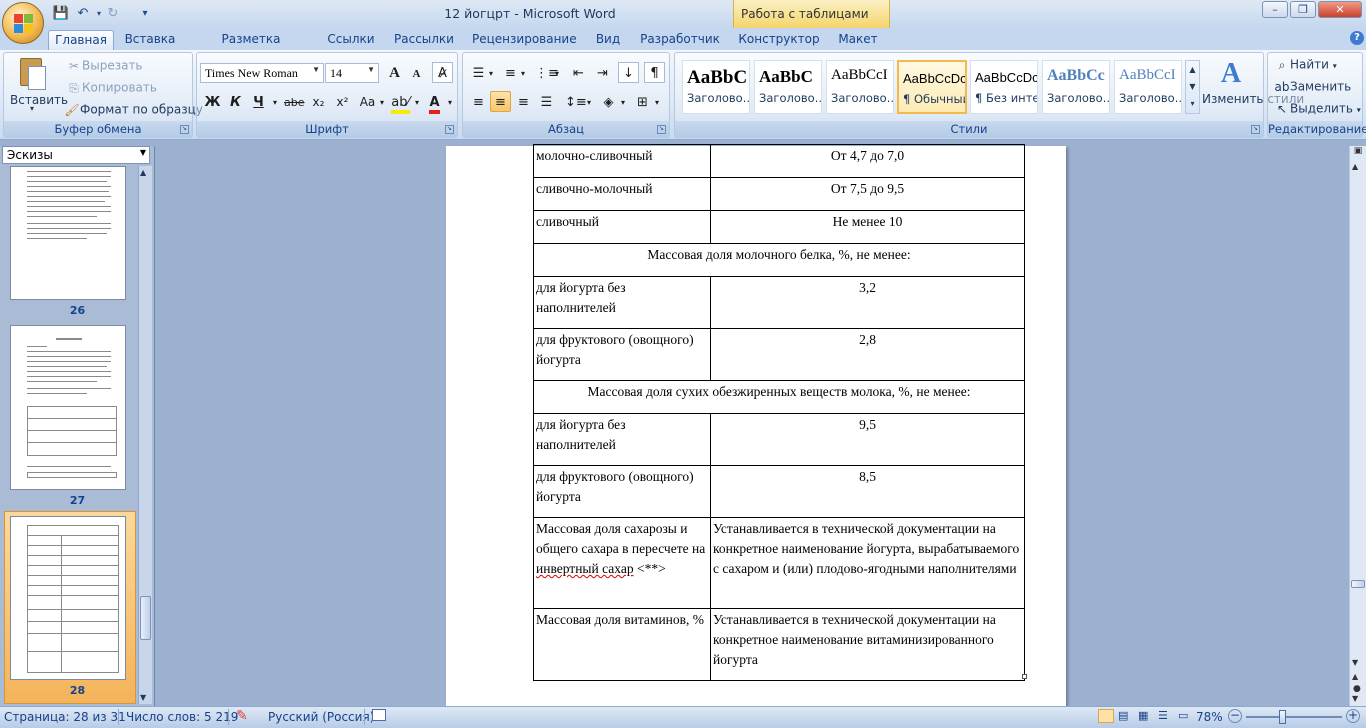 The height and width of the screenshot is (728, 1366). Describe the element at coordinates (575, 101) in the screenshot. I see `line-spacing-button: ↕≡` at that location.